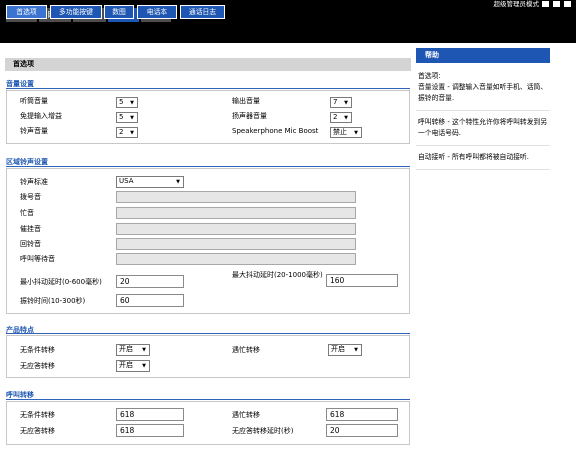 The height and width of the screenshot is (449, 576). I want to click on mic-boost-label: Speakerphone Mic Boost, so click(275, 131).